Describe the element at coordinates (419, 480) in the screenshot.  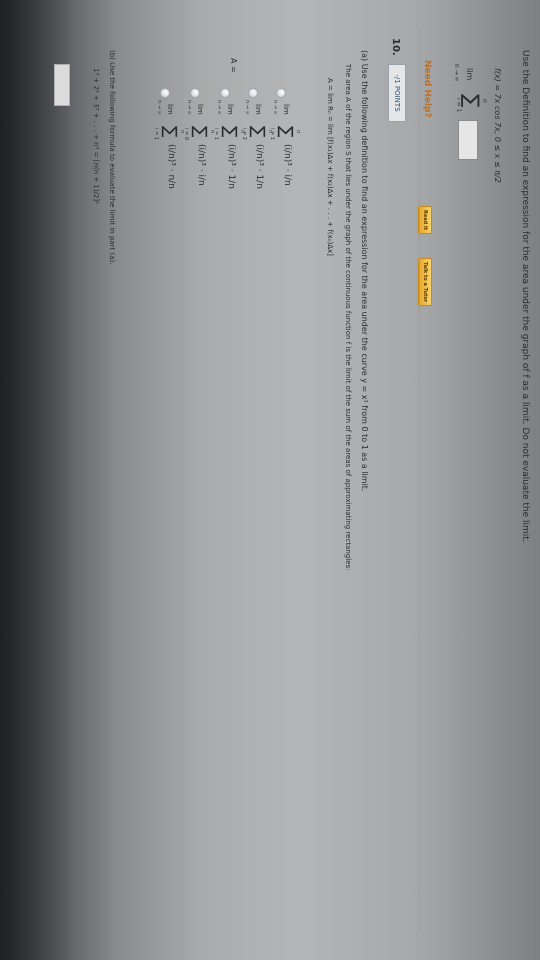
I see `question-divider` at that location.